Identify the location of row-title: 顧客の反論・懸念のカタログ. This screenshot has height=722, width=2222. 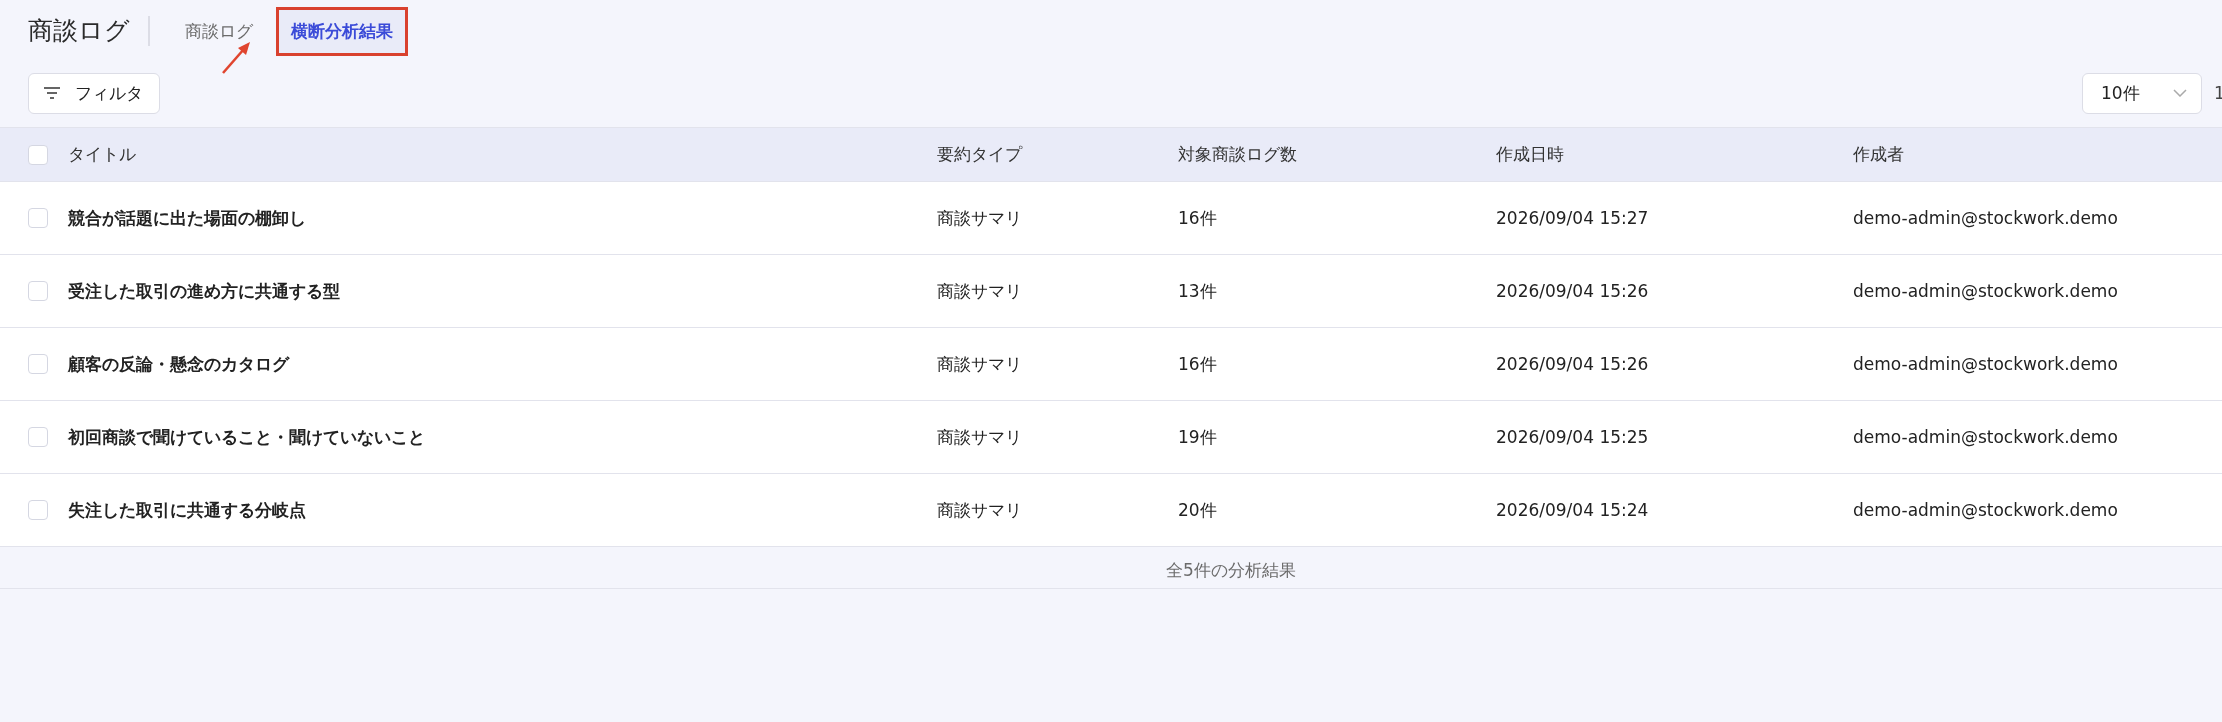
(179, 364).